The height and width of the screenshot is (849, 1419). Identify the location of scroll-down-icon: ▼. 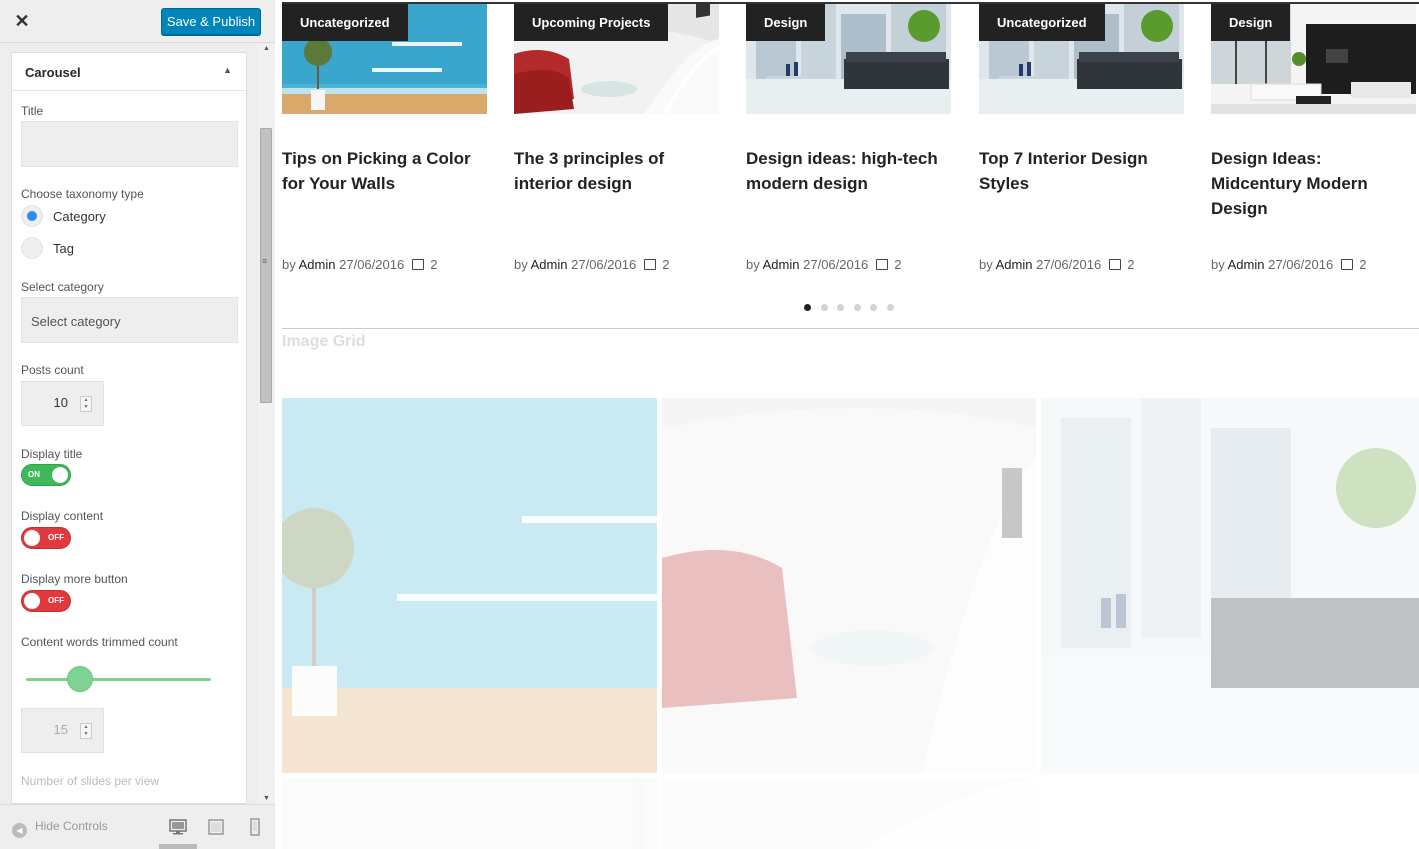
(266, 798).